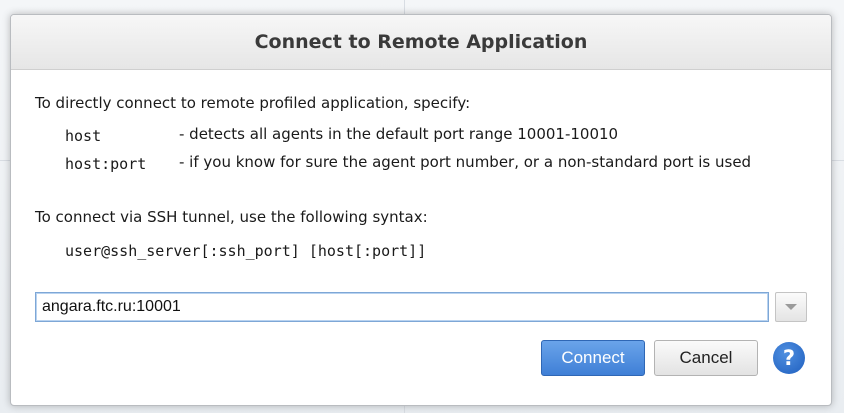  I want to click on cancel-button: Cancel, so click(706, 358).